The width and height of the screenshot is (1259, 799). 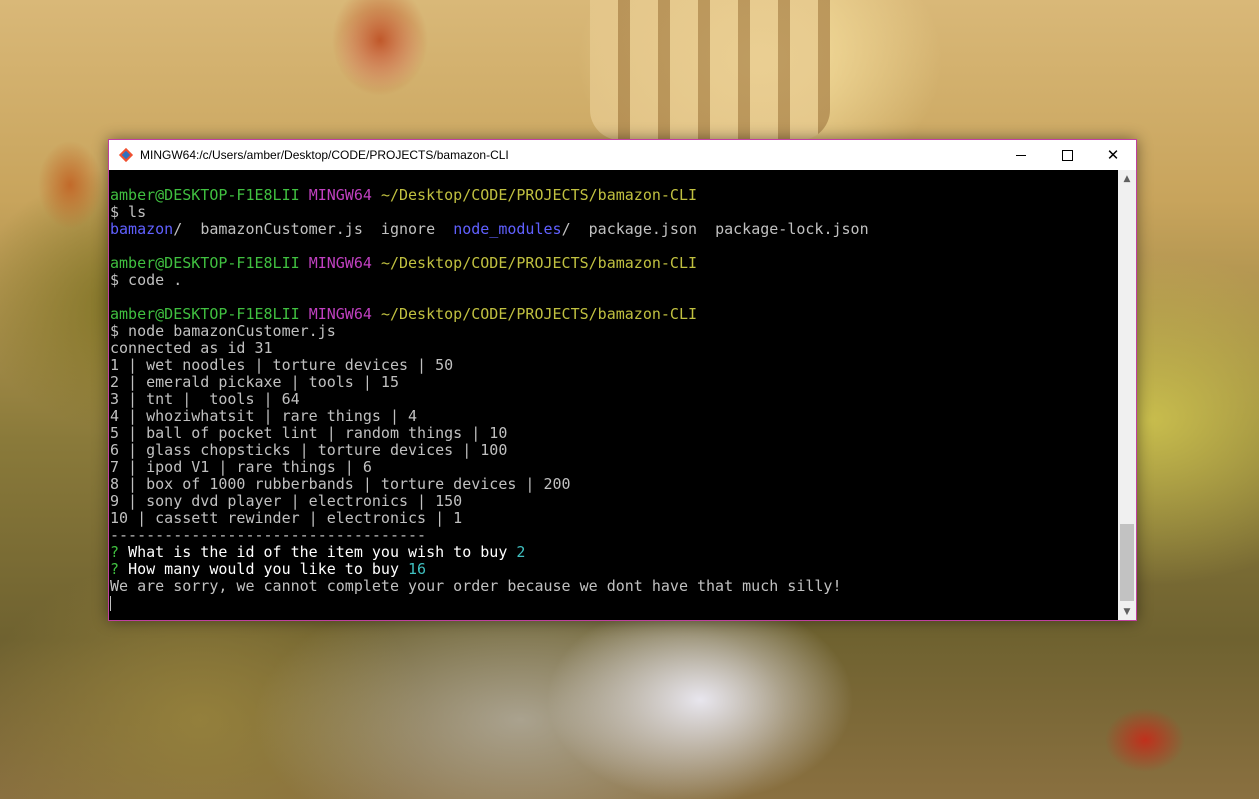 I want to click on ls-dir-bamazon: bamazon, so click(x=142, y=229).